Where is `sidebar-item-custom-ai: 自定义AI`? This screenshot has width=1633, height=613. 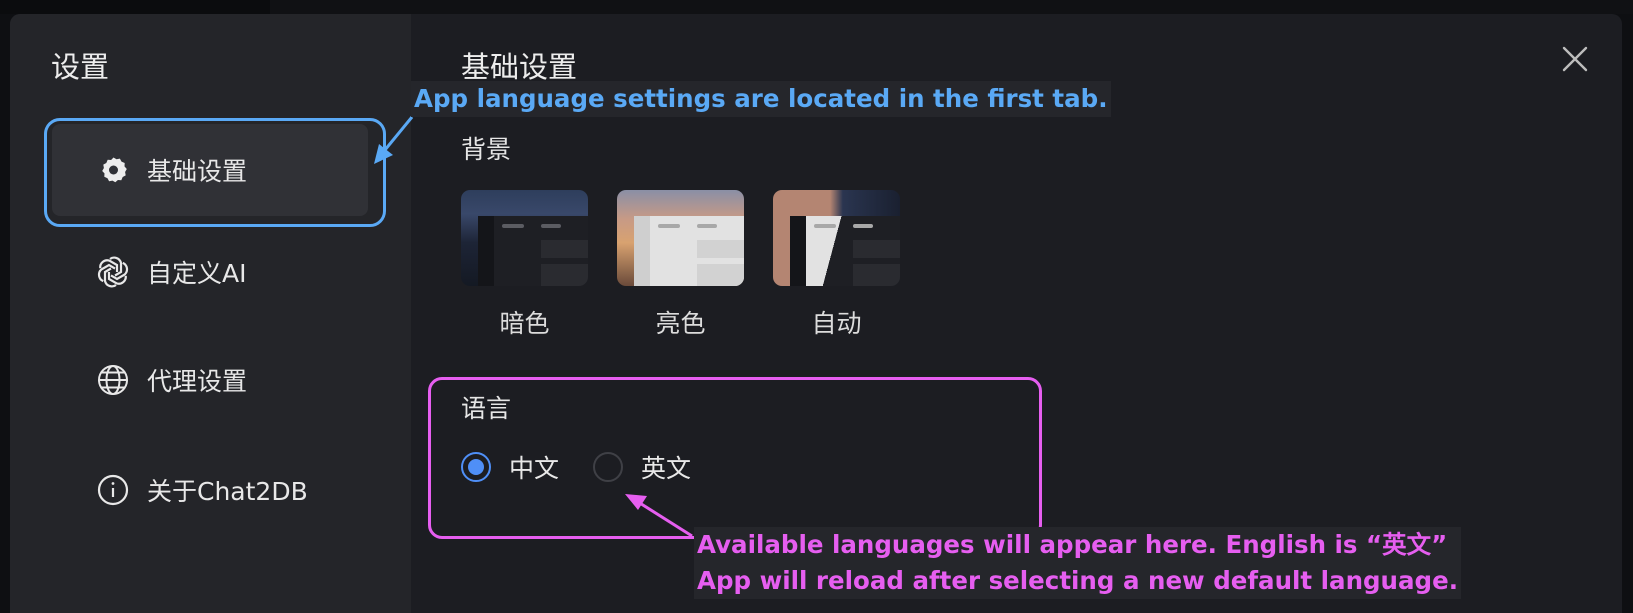
sidebar-item-custom-ai: 自定义AI is located at coordinates (210, 272).